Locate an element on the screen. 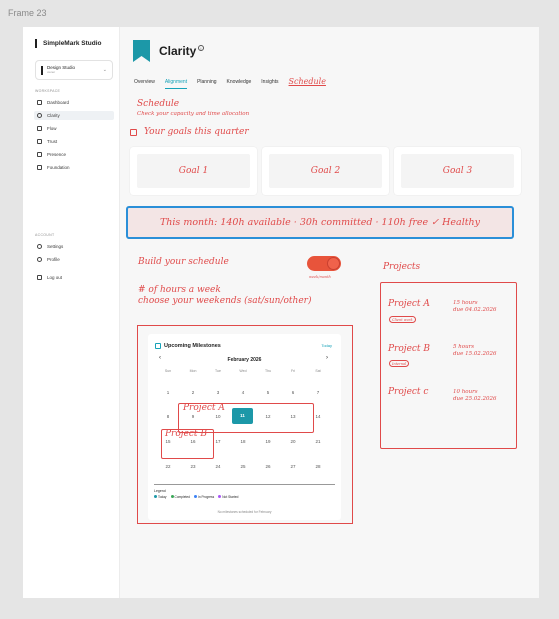 This screenshot has height=619, width=559. legend-item-label: Today is located at coordinates (162, 497).